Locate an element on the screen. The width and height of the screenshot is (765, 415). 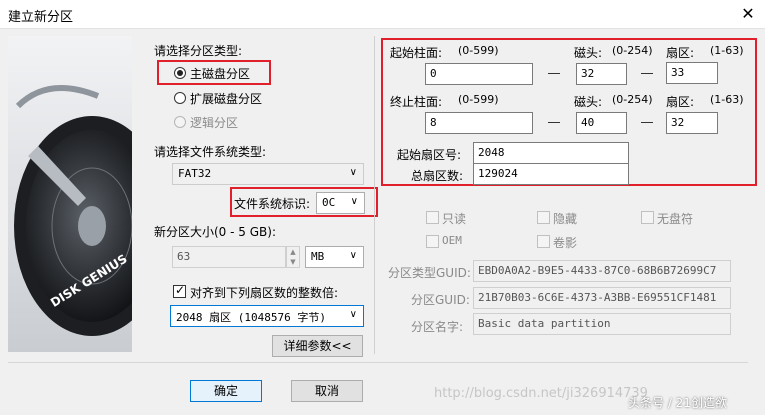
hard-disk-icon is located at coordinates (70, 194).